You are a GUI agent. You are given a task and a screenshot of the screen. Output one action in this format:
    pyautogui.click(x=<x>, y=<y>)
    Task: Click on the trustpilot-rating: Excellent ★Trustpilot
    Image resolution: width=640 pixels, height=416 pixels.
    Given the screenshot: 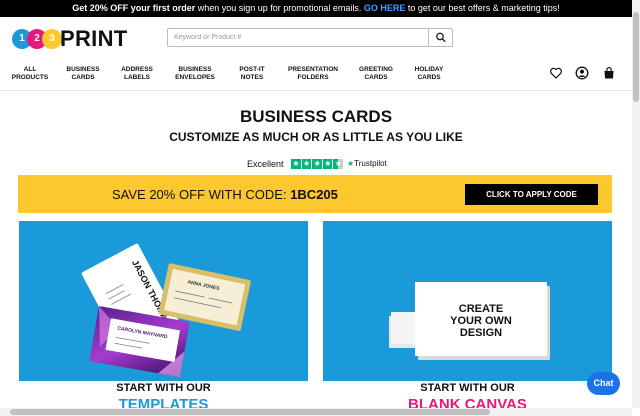 What is the action you would take?
    pyautogui.click(x=317, y=164)
    